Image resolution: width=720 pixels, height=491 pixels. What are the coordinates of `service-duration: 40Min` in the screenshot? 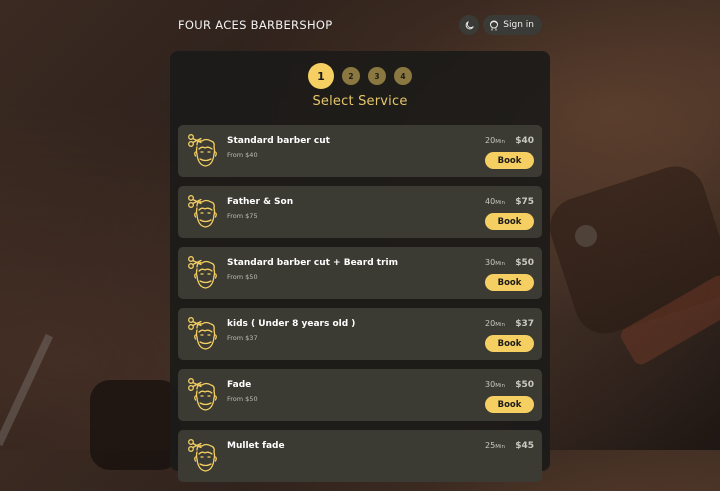 It's located at (495, 201).